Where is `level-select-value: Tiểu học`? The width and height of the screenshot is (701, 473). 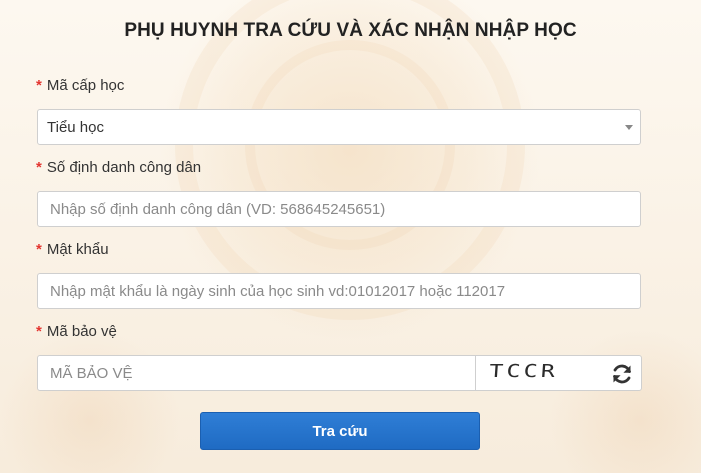
level-select-value: Tiểu học is located at coordinates (75, 127).